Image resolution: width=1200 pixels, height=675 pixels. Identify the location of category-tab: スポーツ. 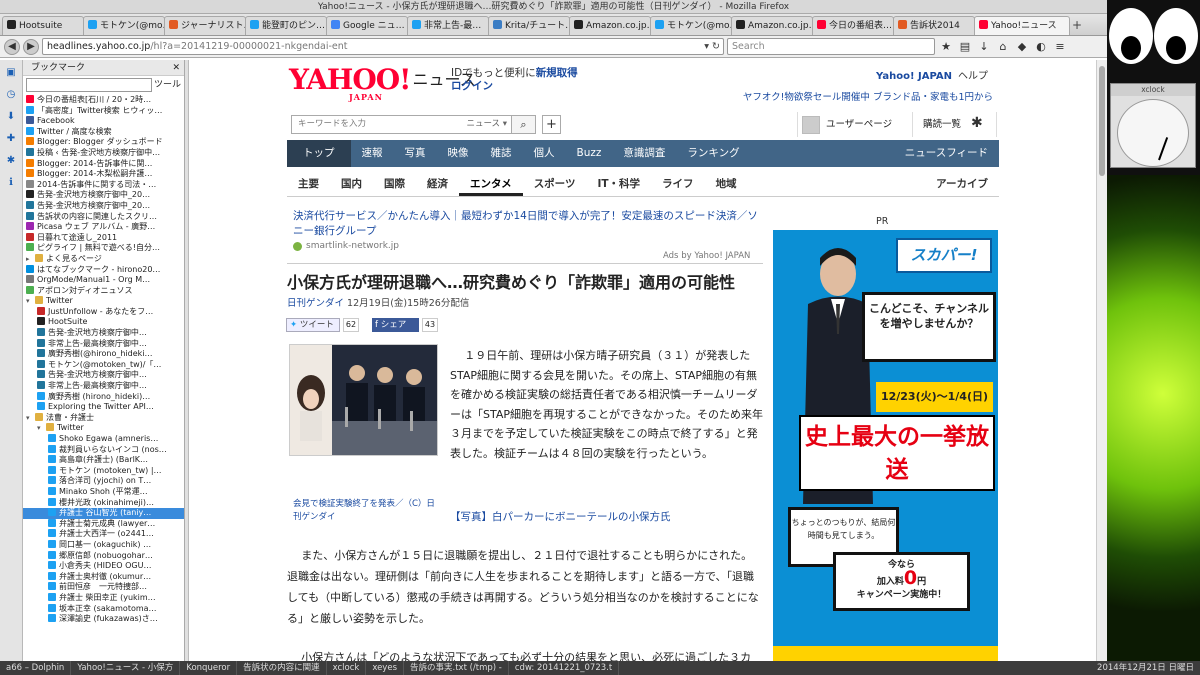
(555, 185).